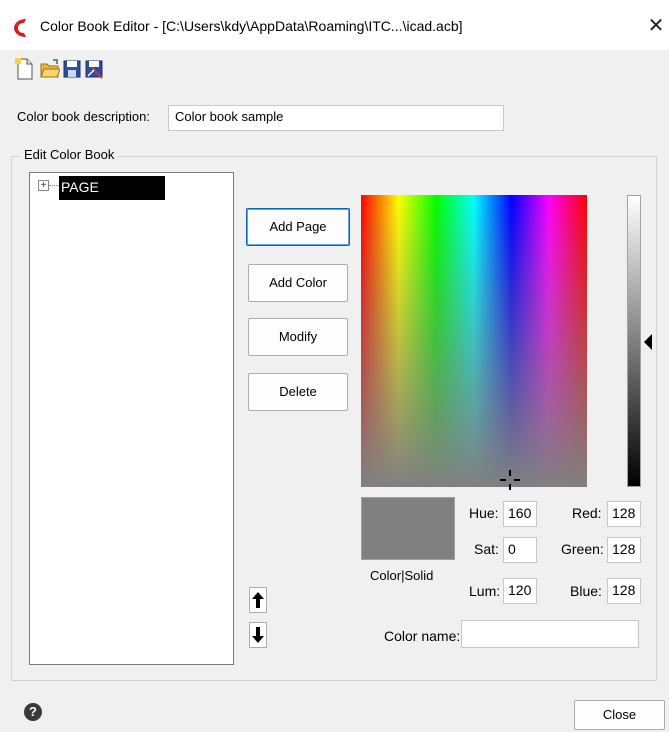 The height and width of the screenshot is (732, 669). What do you see at coordinates (298, 337) in the screenshot?
I see `modify-button: Modify` at bounding box center [298, 337].